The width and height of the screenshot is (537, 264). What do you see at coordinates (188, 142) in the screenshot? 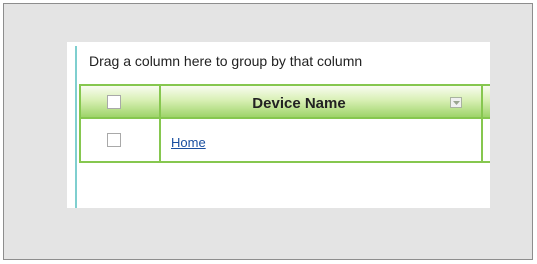
I see `device-name-link: Home` at bounding box center [188, 142].